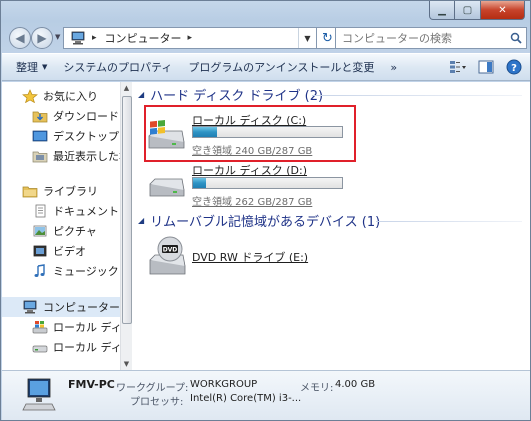 This screenshot has height=421, width=531. Describe the element at coordinates (516, 38) in the screenshot. I see `search-icon` at that location.